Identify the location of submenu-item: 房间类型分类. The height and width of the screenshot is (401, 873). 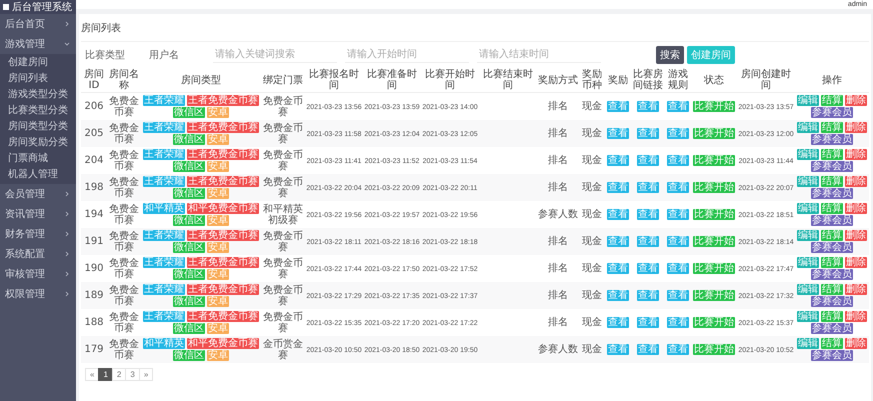
(38, 127).